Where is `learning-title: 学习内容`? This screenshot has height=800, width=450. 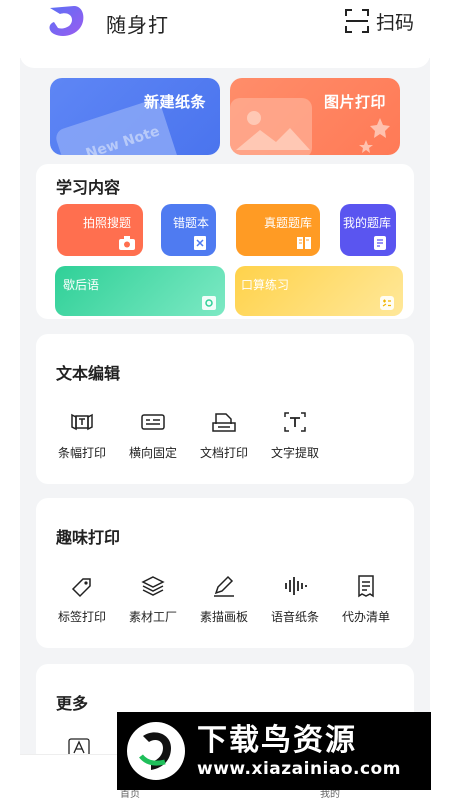 learning-title: 学习内容 is located at coordinates (88, 187).